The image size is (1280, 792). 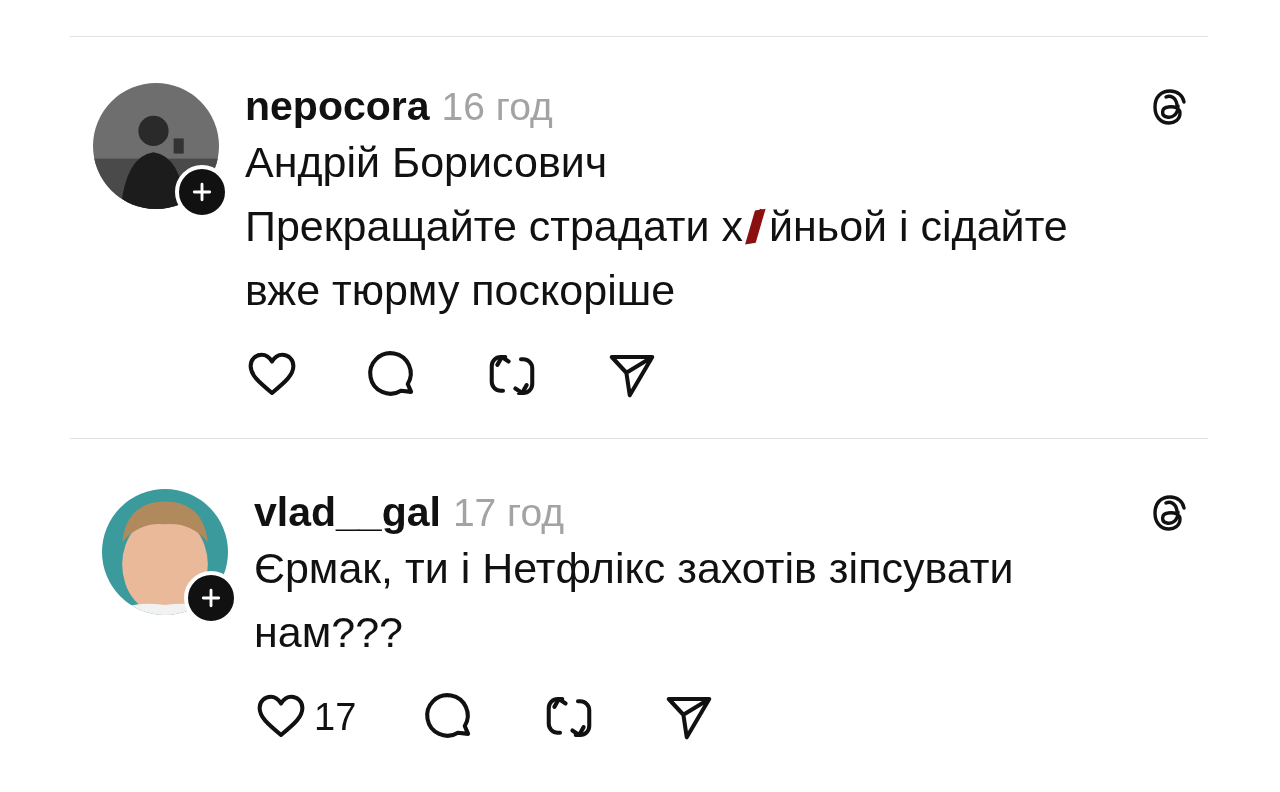 I want to click on post-text: Андрій Борисович, so click(x=426, y=162).